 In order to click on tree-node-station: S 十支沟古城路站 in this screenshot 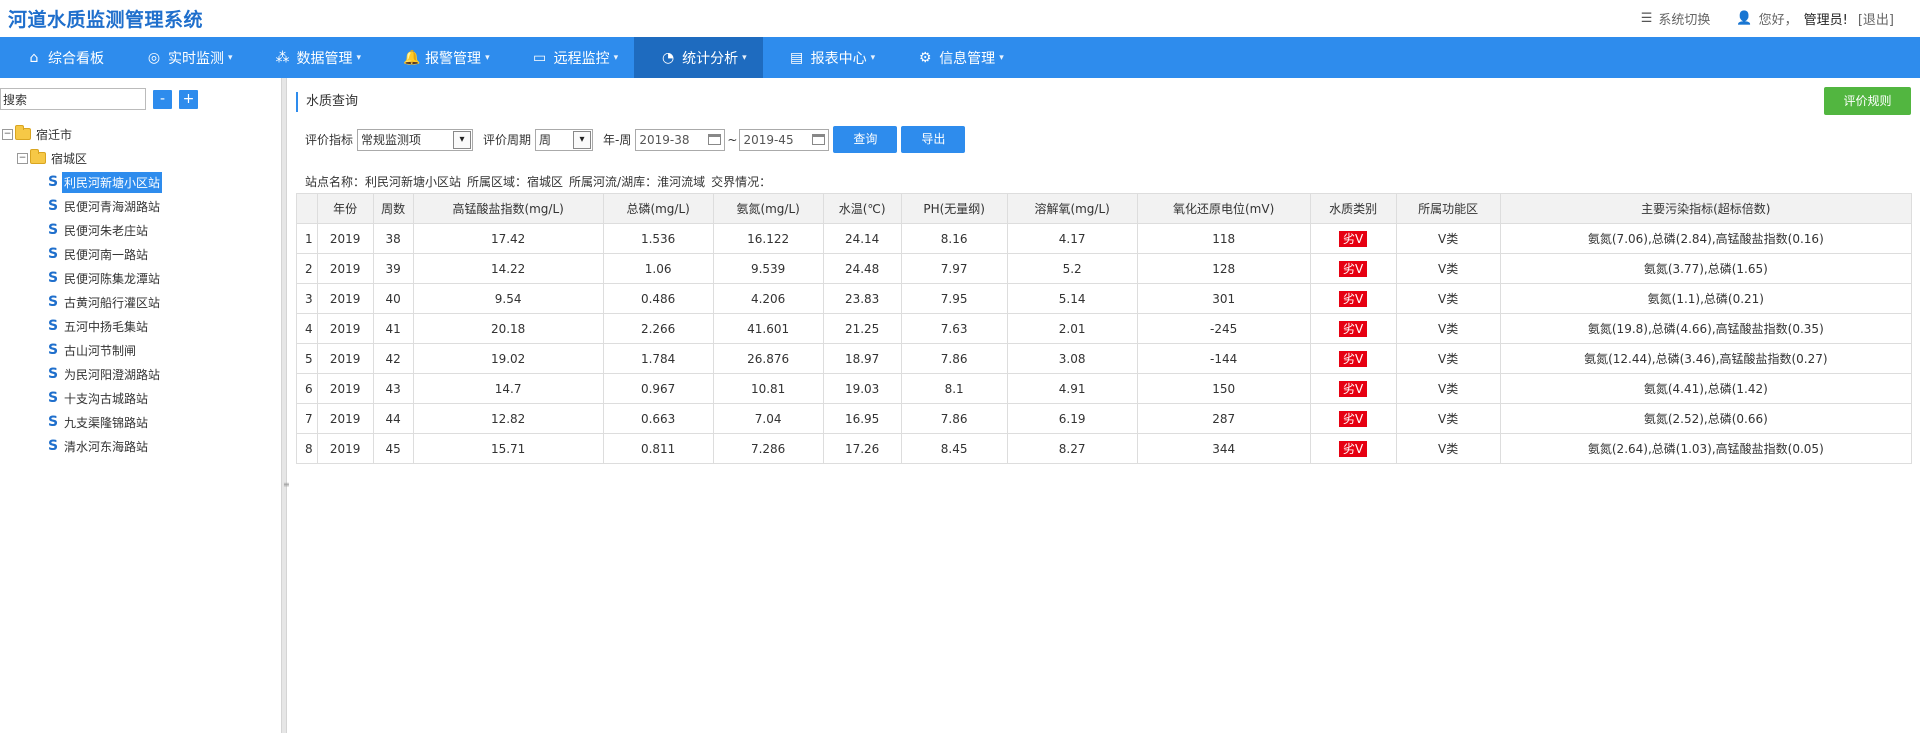, I will do `click(81, 398)`.